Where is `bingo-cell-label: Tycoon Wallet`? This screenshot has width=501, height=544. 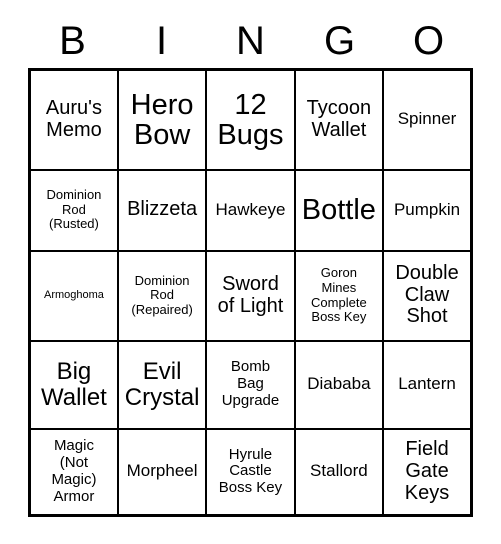 bingo-cell-label: Tycoon Wallet is located at coordinates (339, 119).